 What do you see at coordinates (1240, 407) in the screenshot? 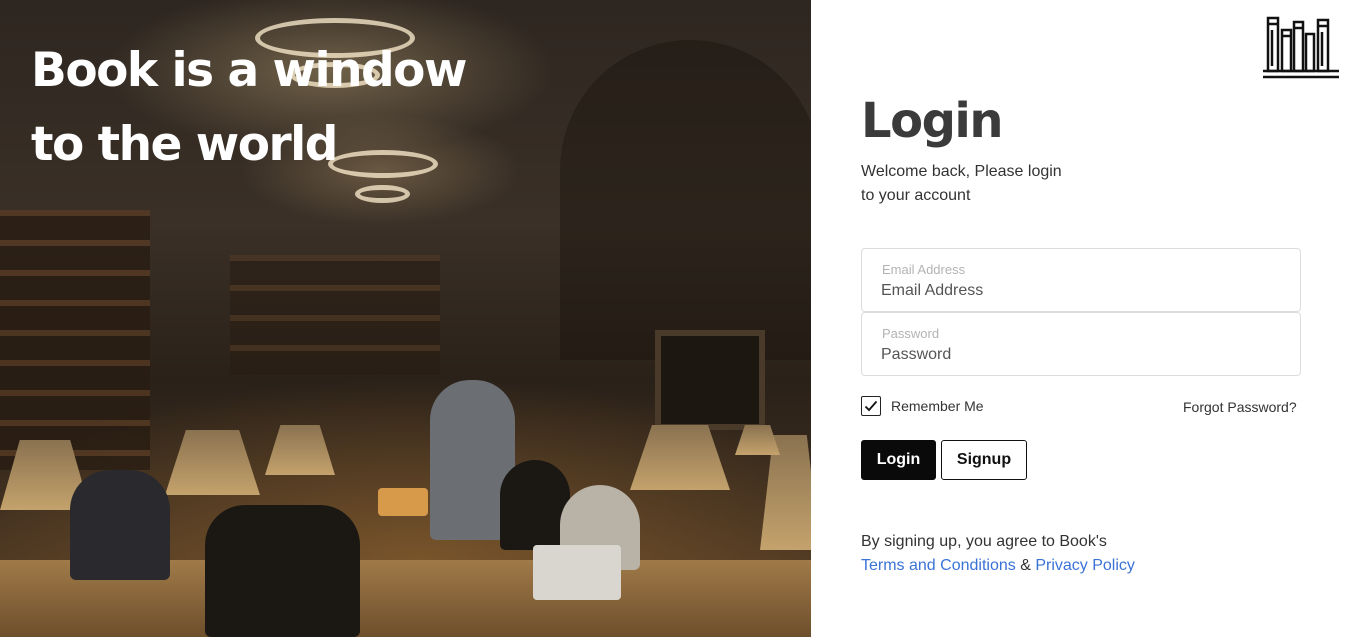
I see `forgot-password-link: Forgot Password?` at bounding box center [1240, 407].